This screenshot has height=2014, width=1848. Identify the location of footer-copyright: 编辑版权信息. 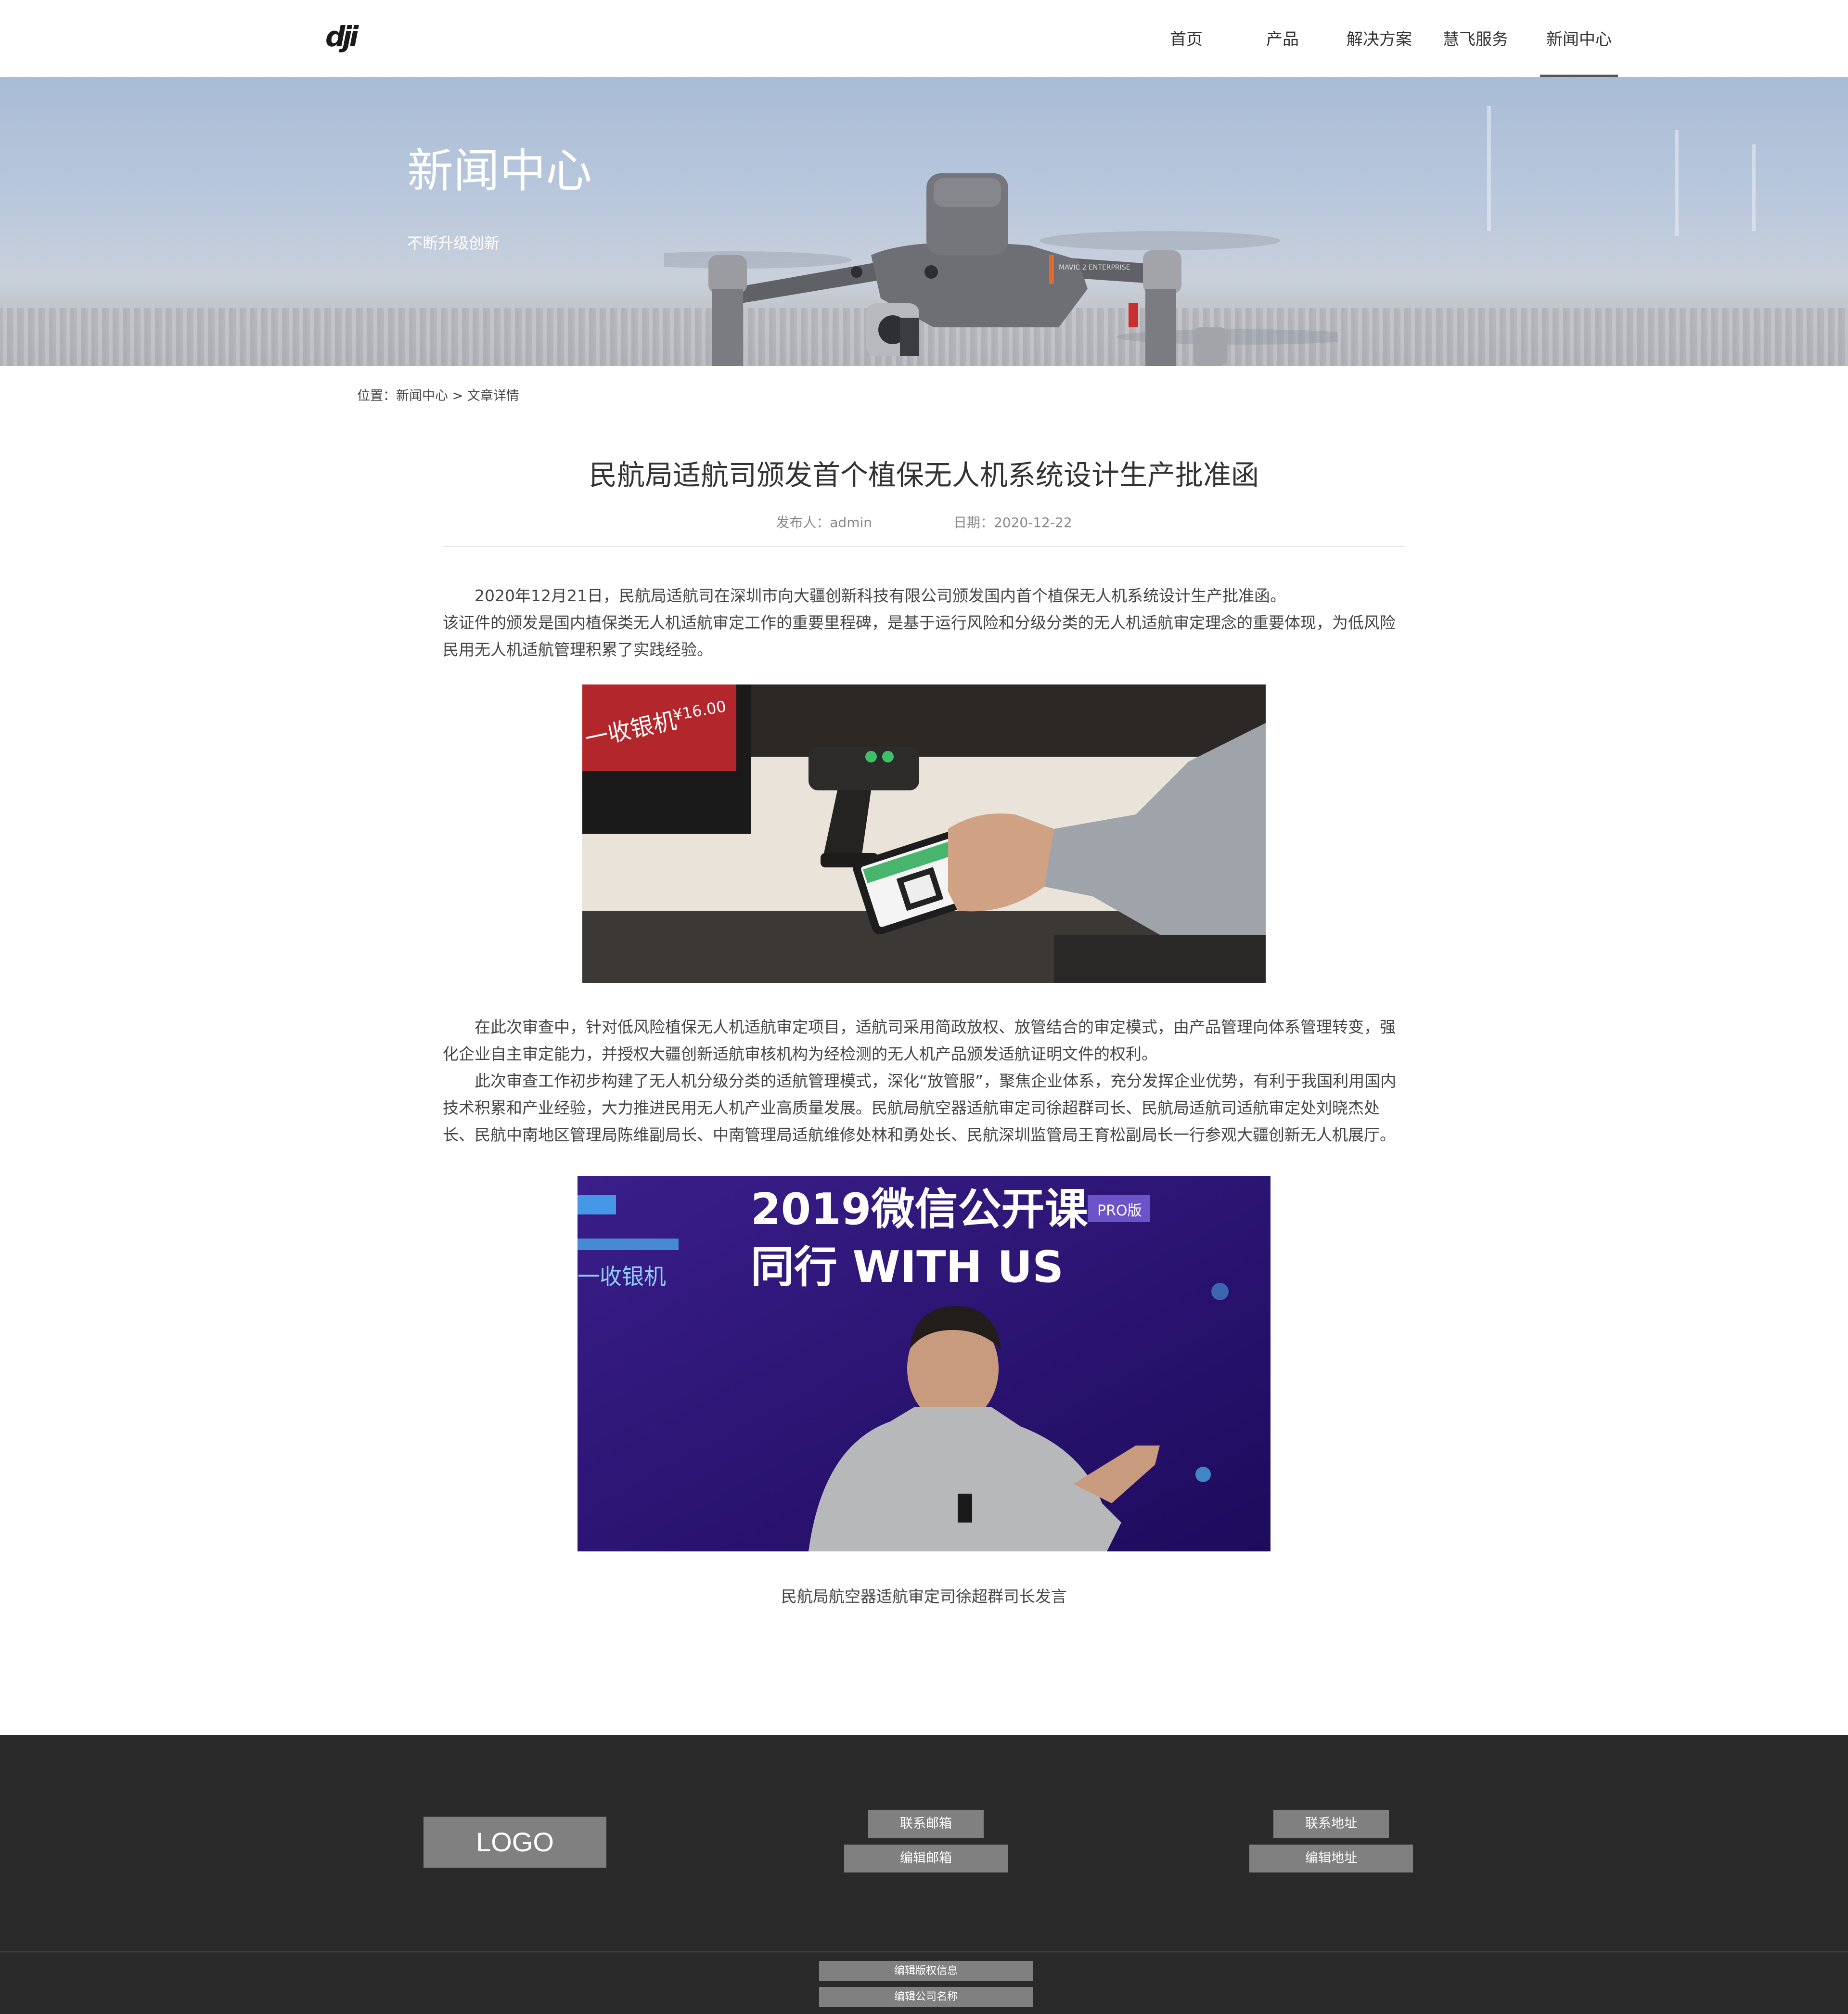
(926, 1971).